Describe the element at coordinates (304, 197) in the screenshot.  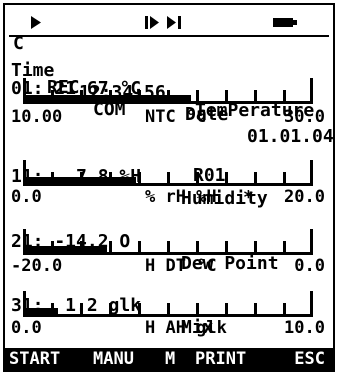
I see `range-max: 20.0` at that location.